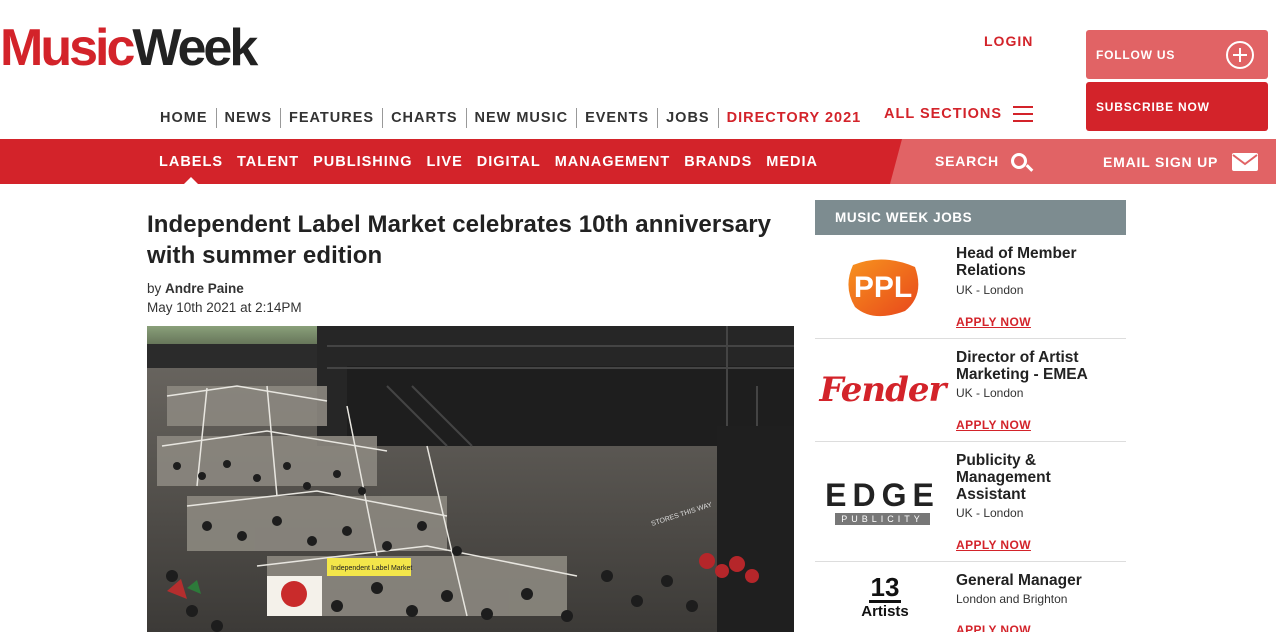 Image resolution: width=1276 pixels, height=632 pixels. What do you see at coordinates (967, 161) in the screenshot?
I see `search-label: SEARCH` at bounding box center [967, 161].